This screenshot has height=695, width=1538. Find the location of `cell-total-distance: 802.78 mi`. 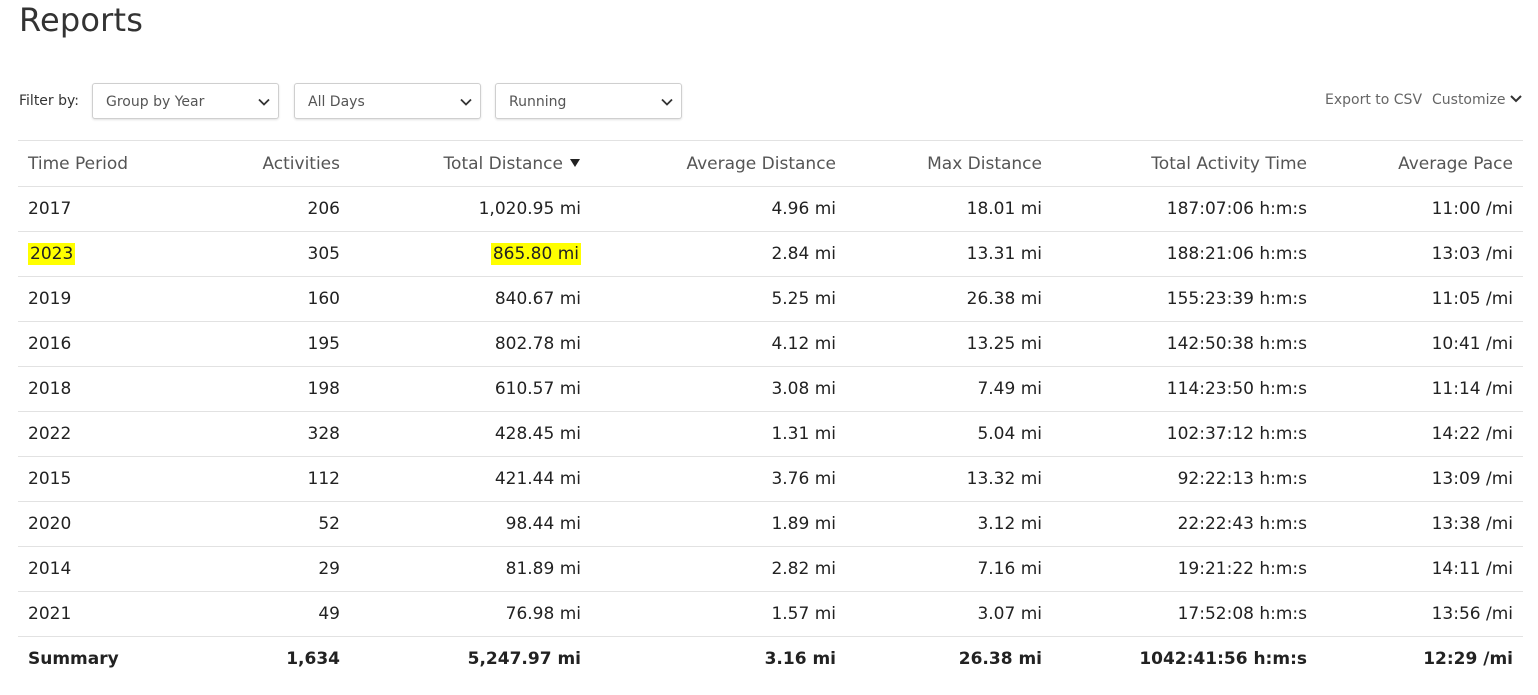

cell-total-distance: 802.78 mi is located at coordinates (470, 344).